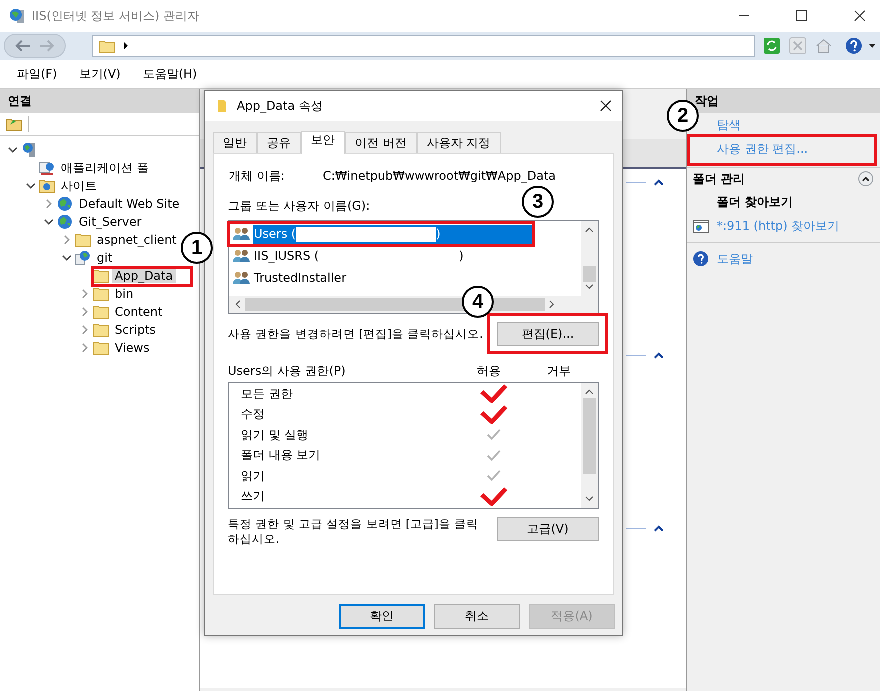 The height and width of the screenshot is (691, 880). What do you see at coordinates (253, 476) in the screenshot?
I see `permission-name: 읽기` at bounding box center [253, 476].